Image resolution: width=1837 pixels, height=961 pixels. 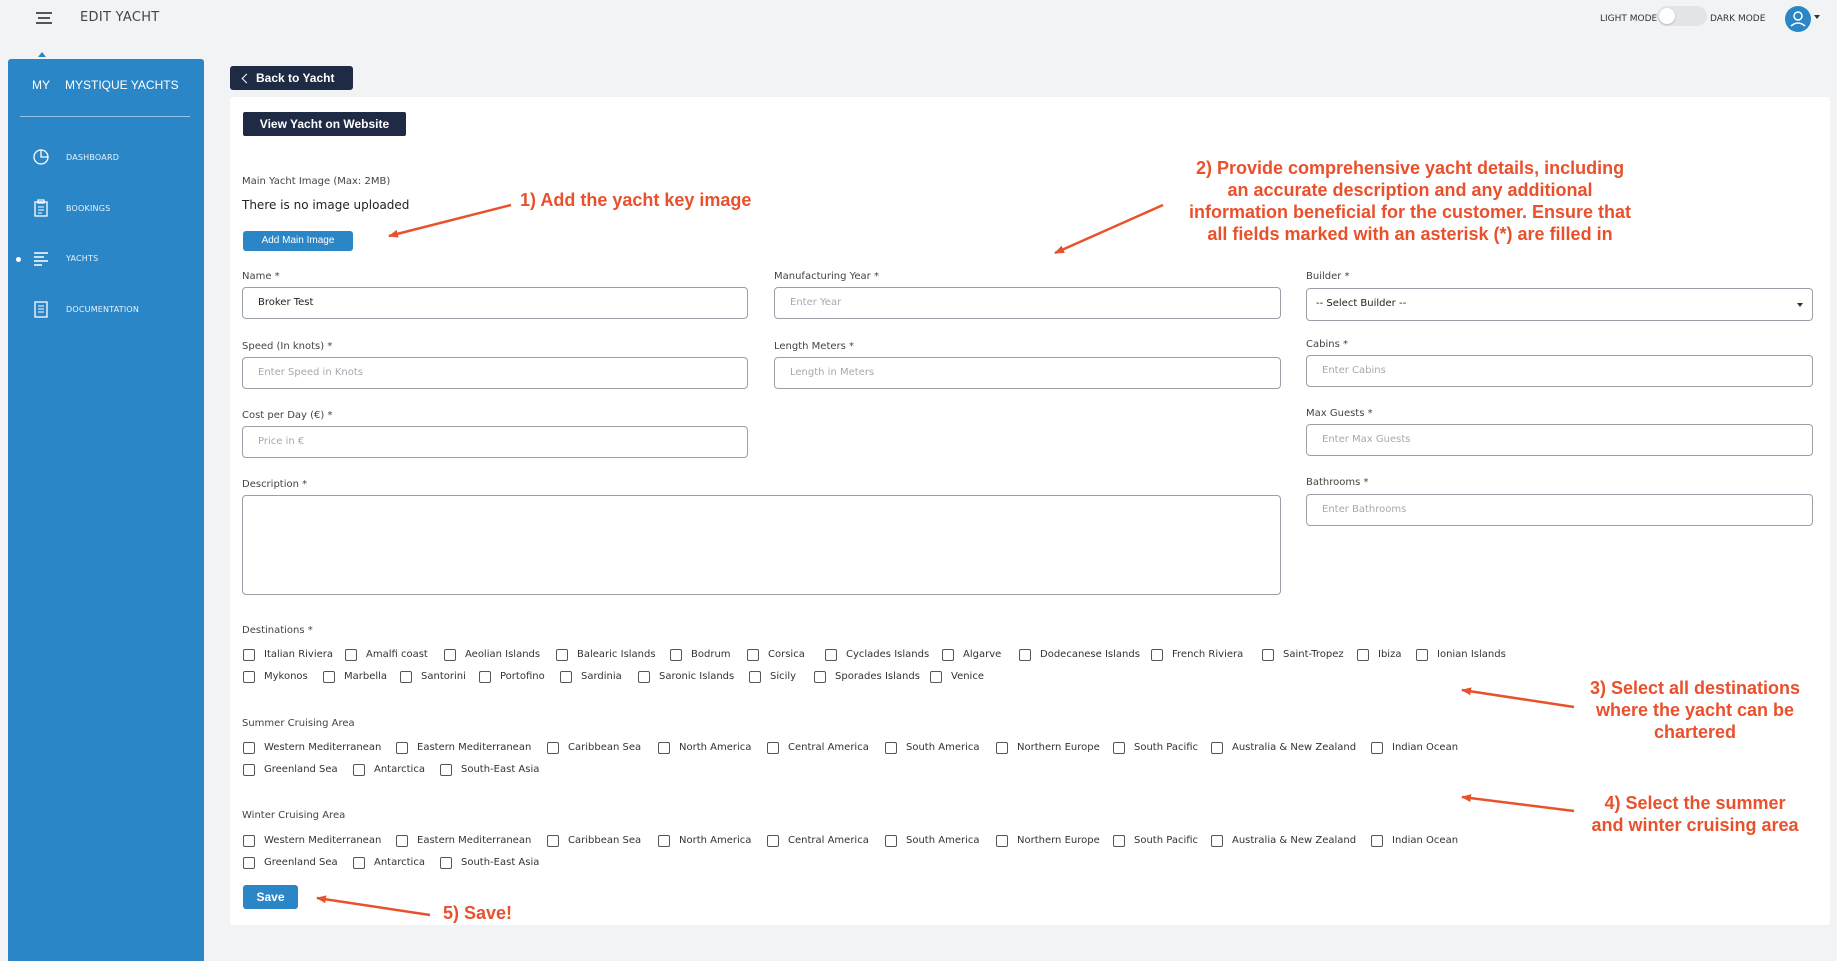 What do you see at coordinates (322, 747) in the screenshot?
I see `summer-area-label: Western Mediterranean` at bounding box center [322, 747].